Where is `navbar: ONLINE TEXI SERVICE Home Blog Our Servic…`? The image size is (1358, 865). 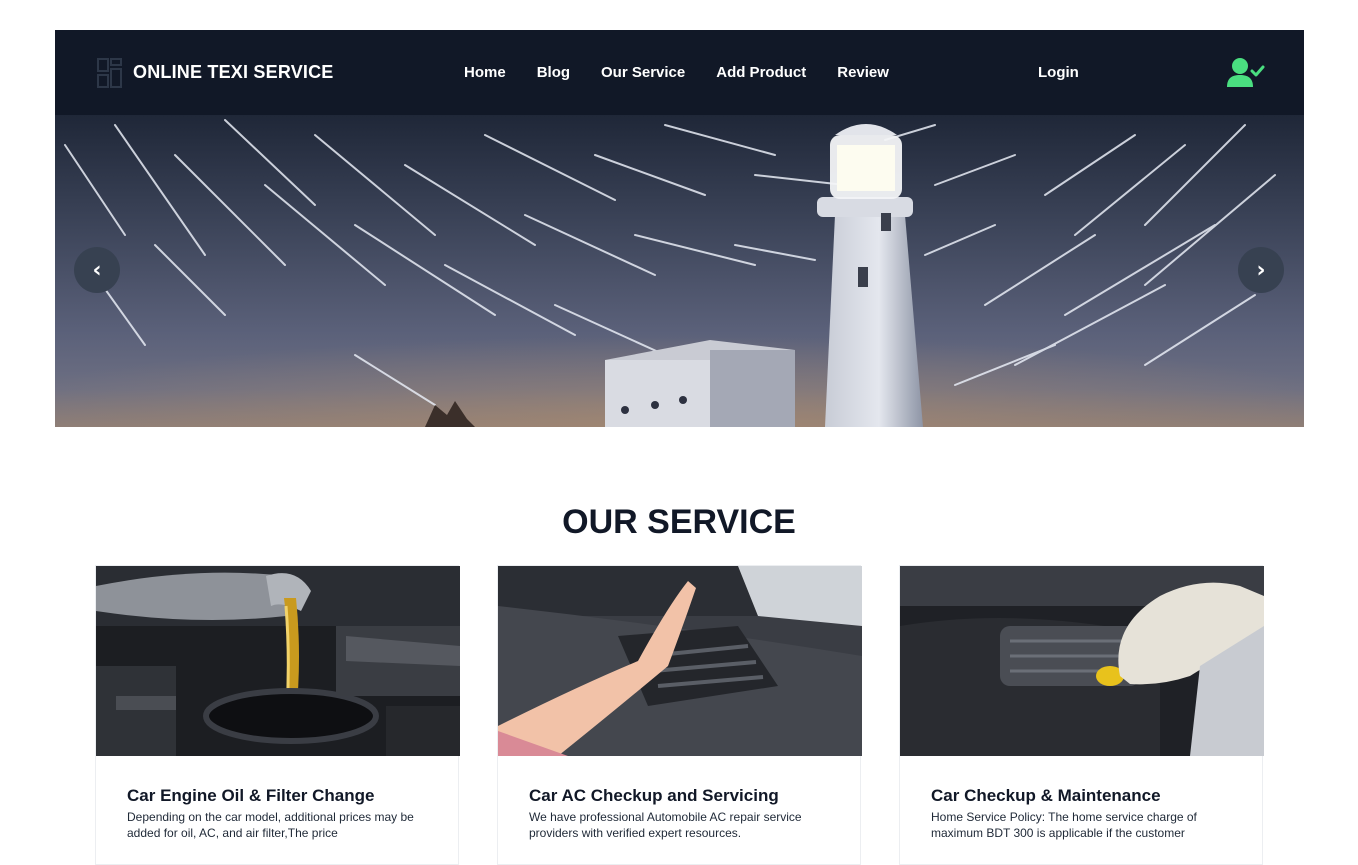 navbar: ONLINE TEXI SERVICE Home Blog Our Servic… is located at coordinates (679, 72).